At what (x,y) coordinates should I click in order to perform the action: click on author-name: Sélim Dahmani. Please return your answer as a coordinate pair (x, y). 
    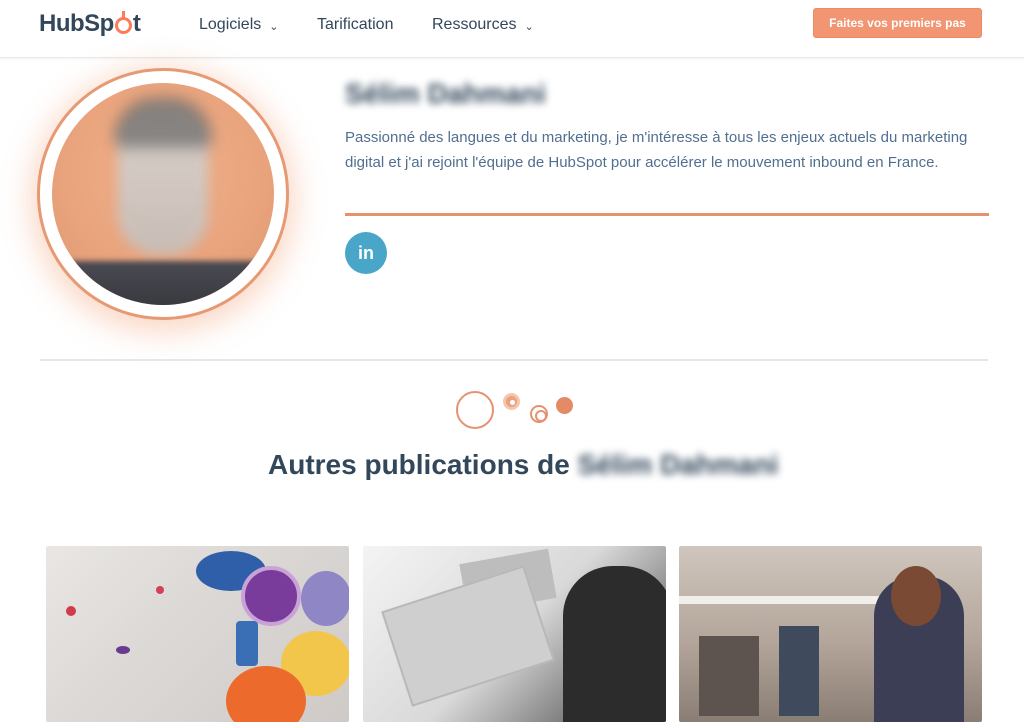
    Looking at the image, I should click on (445, 93).